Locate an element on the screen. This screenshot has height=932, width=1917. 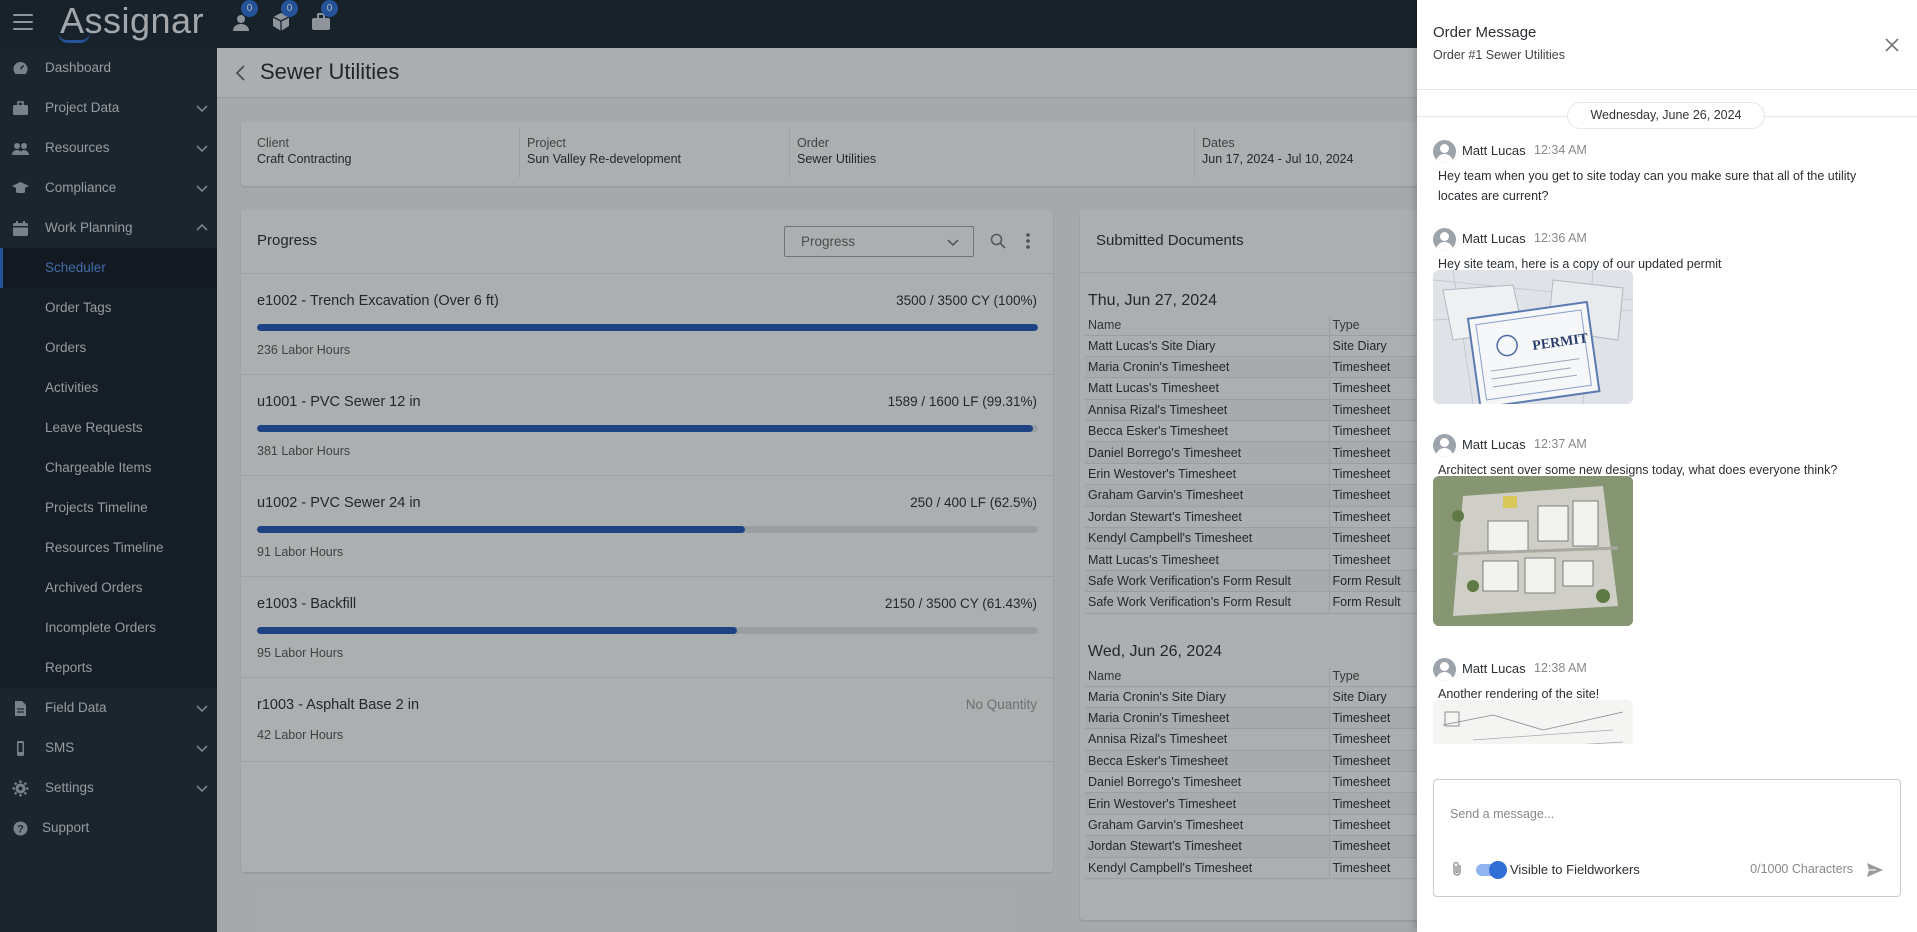
message-time: 12:38 AM is located at coordinates (1560, 668).